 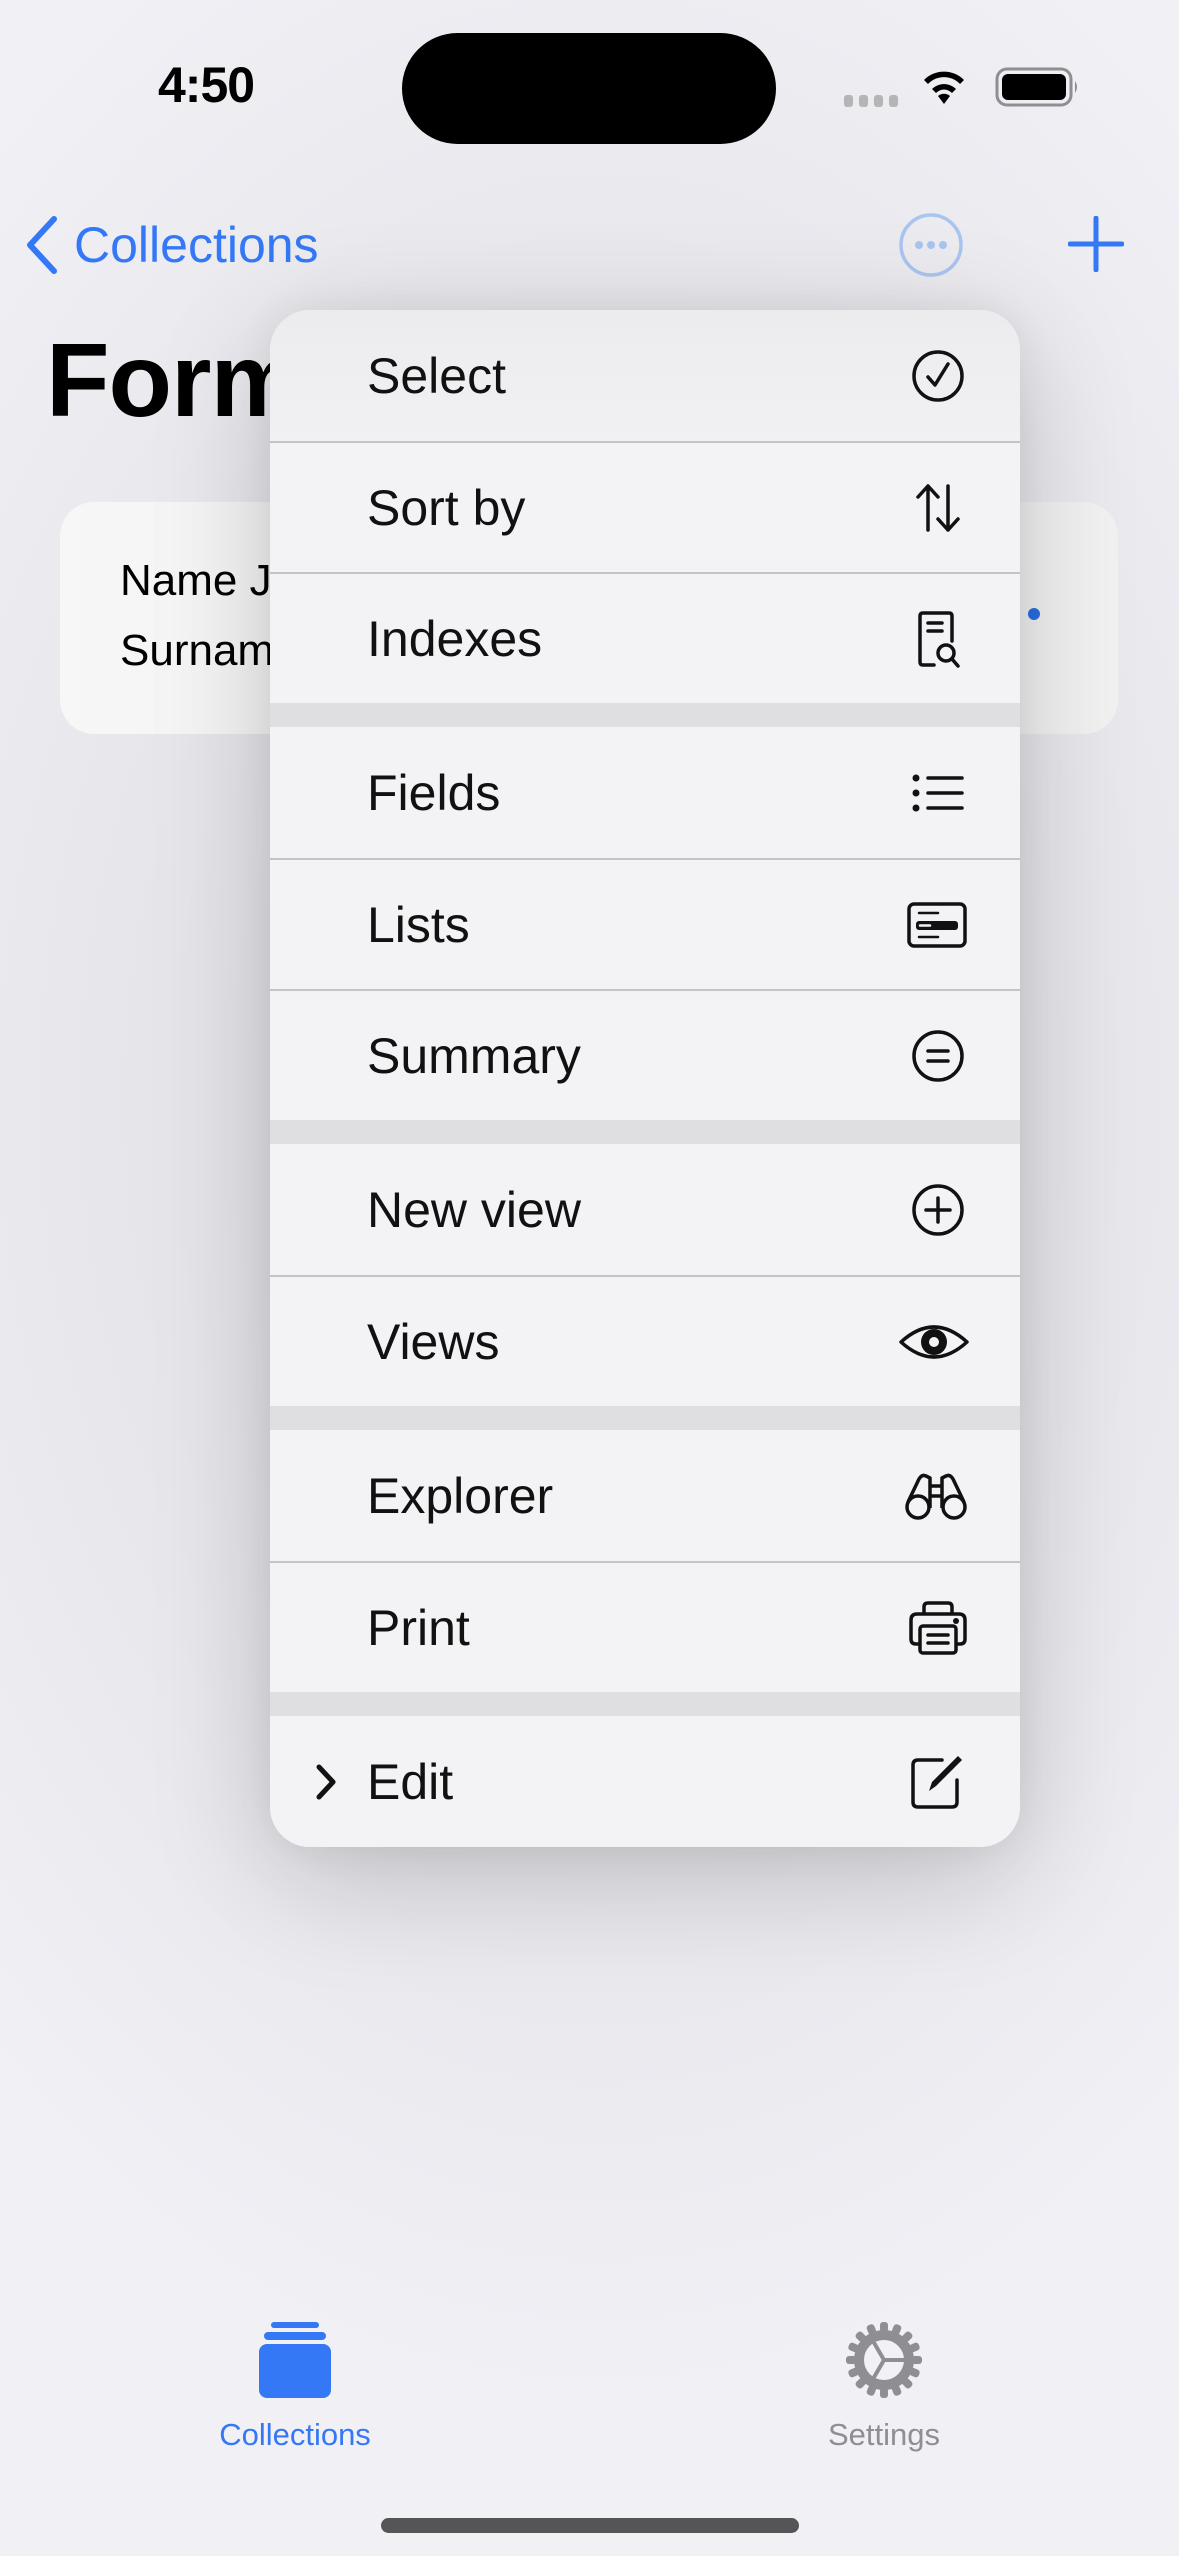 What do you see at coordinates (295, 2434) in the screenshot?
I see `tab-label: Collections` at bounding box center [295, 2434].